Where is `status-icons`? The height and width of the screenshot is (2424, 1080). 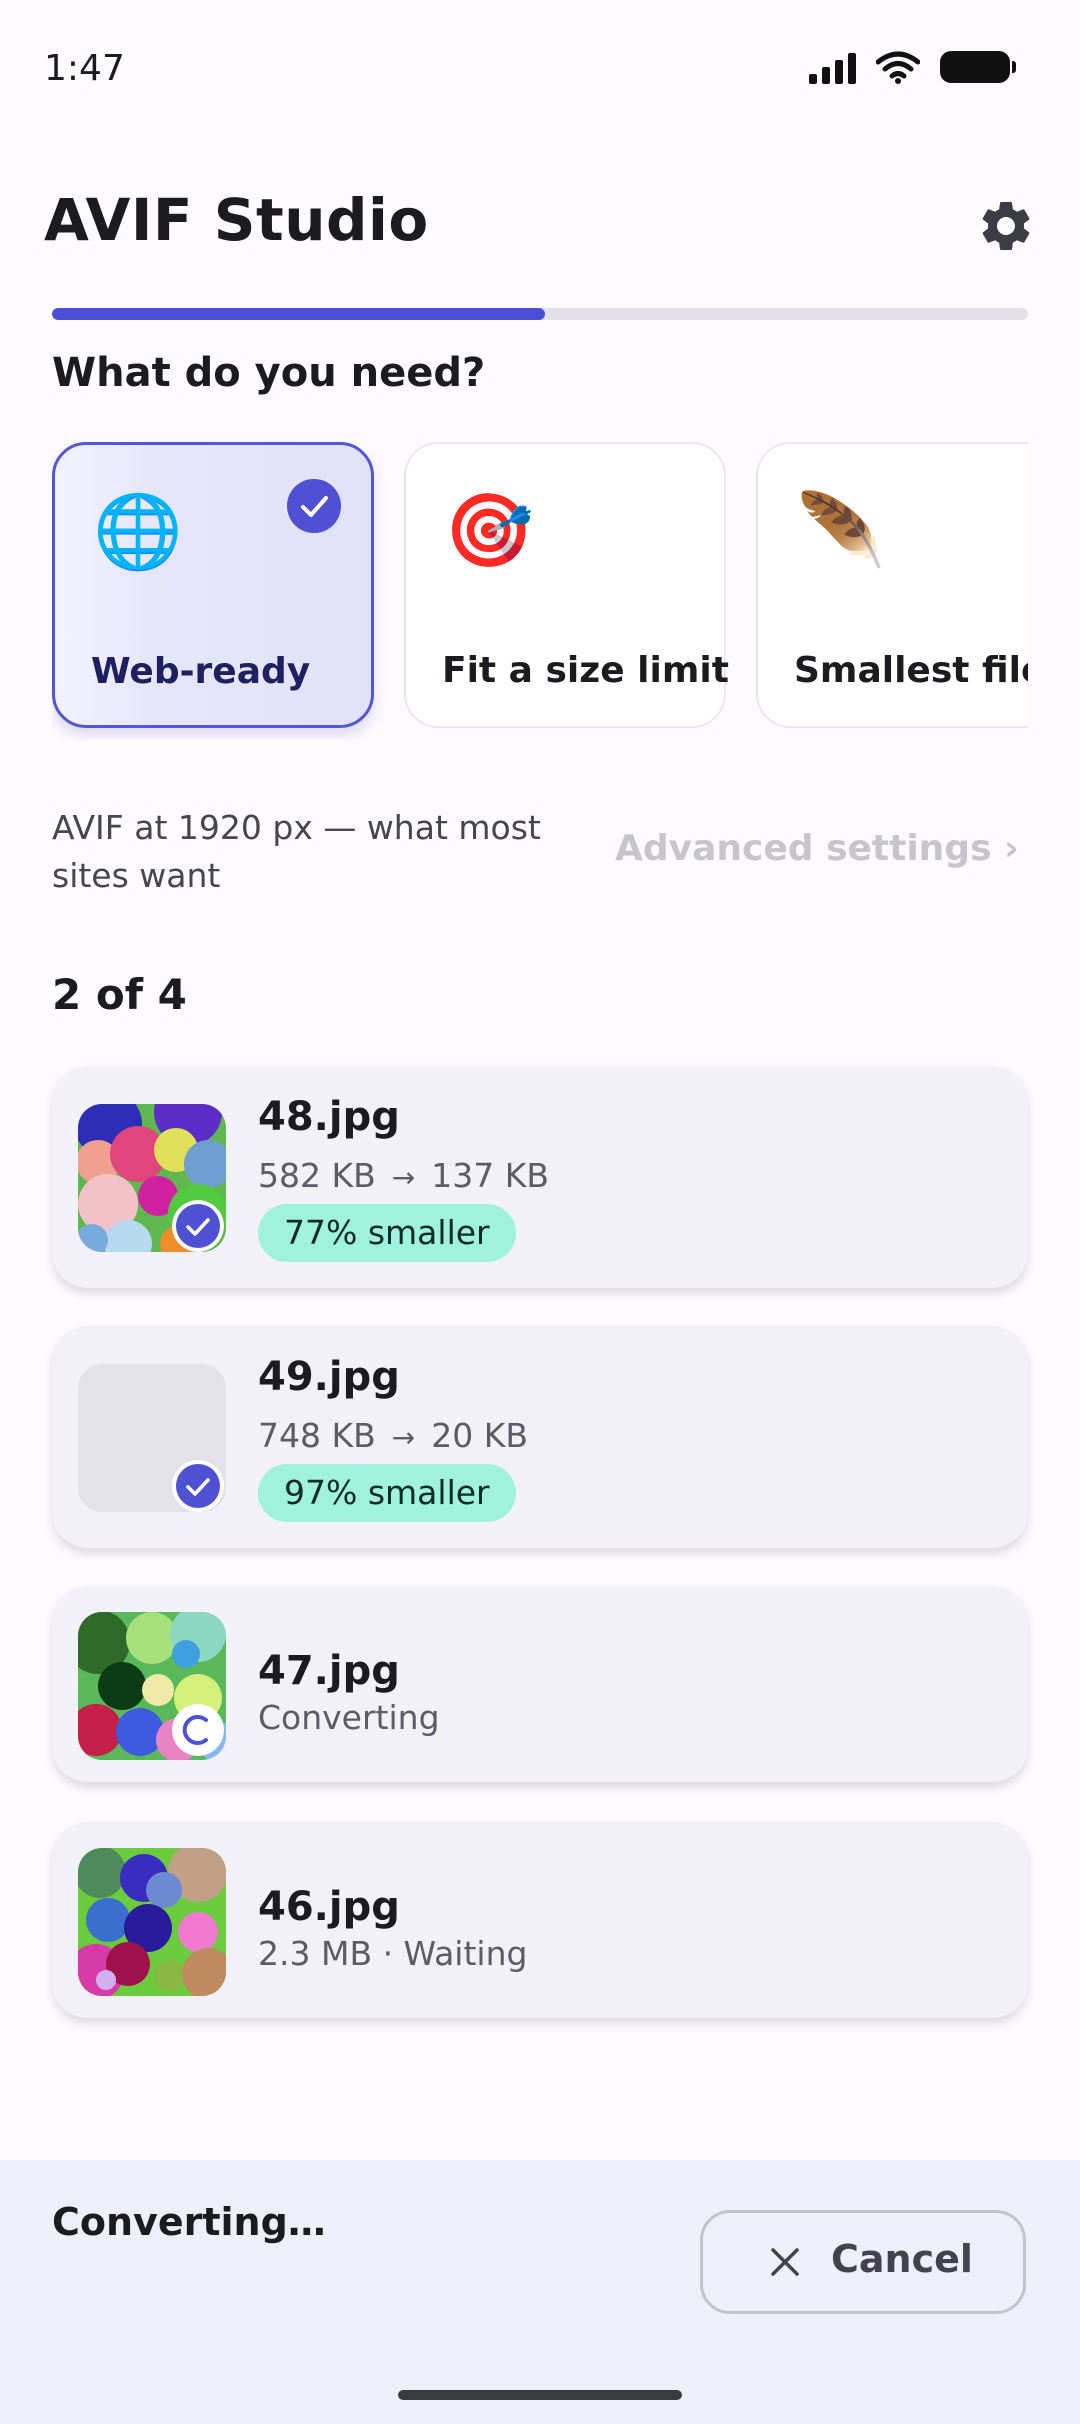 status-icons is located at coordinates (912, 67).